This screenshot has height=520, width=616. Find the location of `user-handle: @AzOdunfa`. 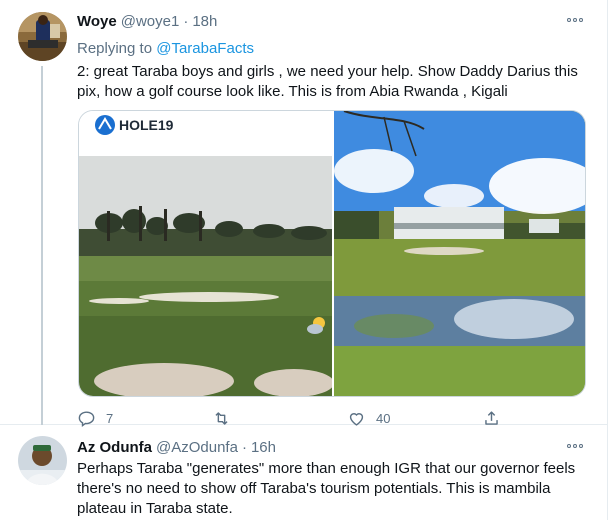

user-handle: @AzOdunfa is located at coordinates (197, 447).